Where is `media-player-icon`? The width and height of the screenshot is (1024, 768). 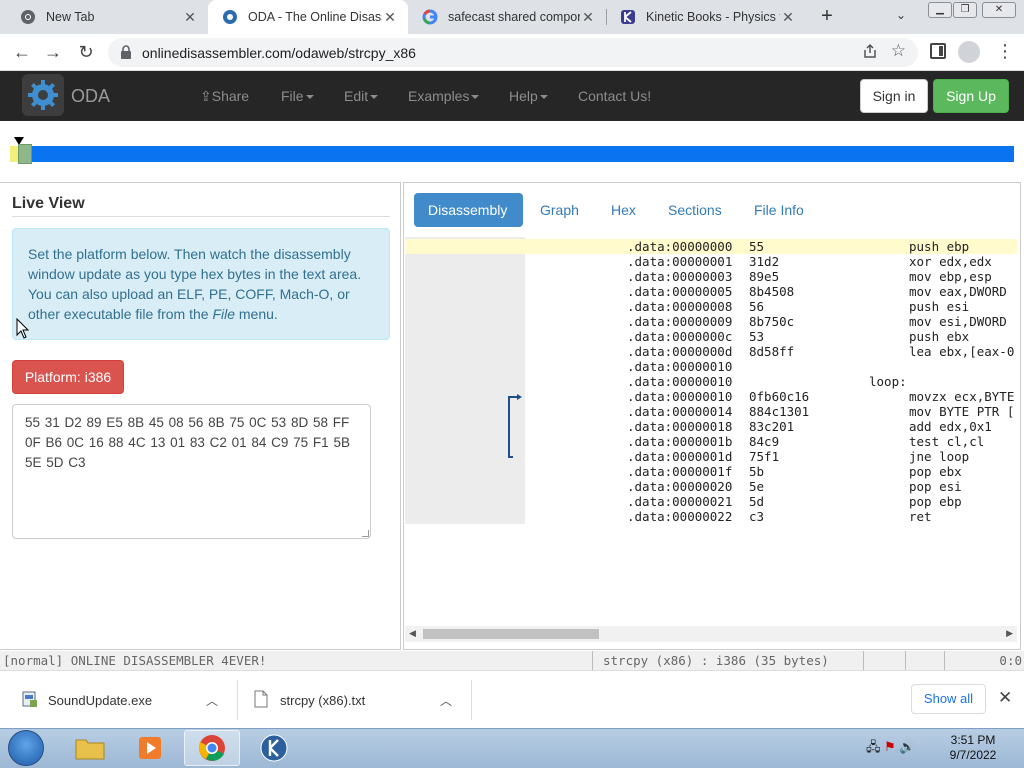 media-player-icon is located at coordinates (150, 748).